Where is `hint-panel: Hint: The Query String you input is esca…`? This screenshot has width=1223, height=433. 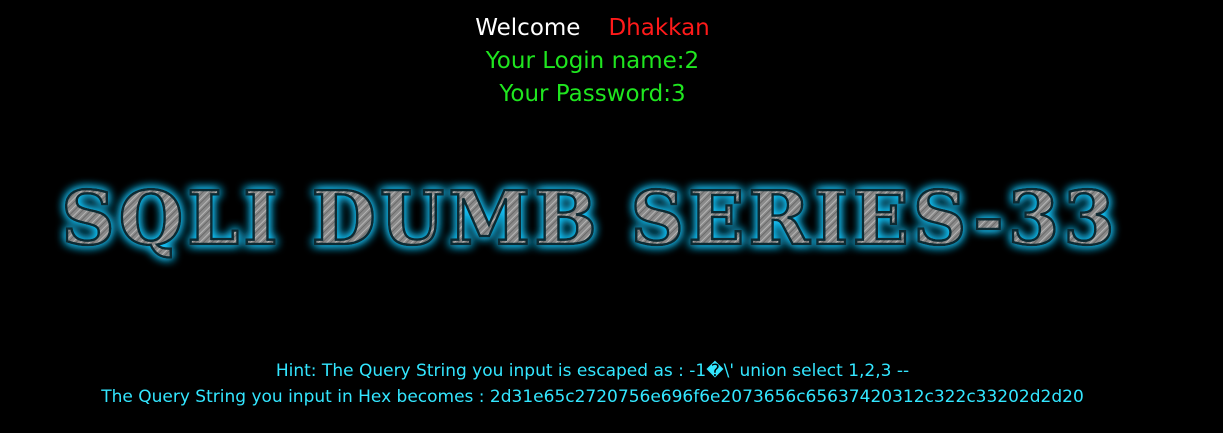
hint-panel: Hint: The Query String you input is esca… is located at coordinates (592, 384).